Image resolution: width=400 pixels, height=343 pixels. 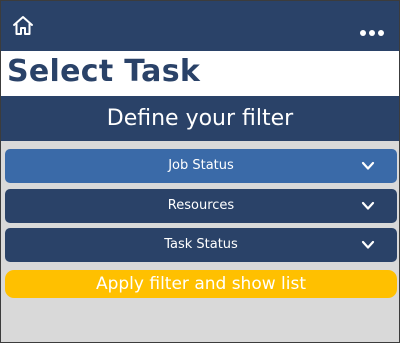 I want to click on filter-label: Job Status, so click(x=201, y=165).